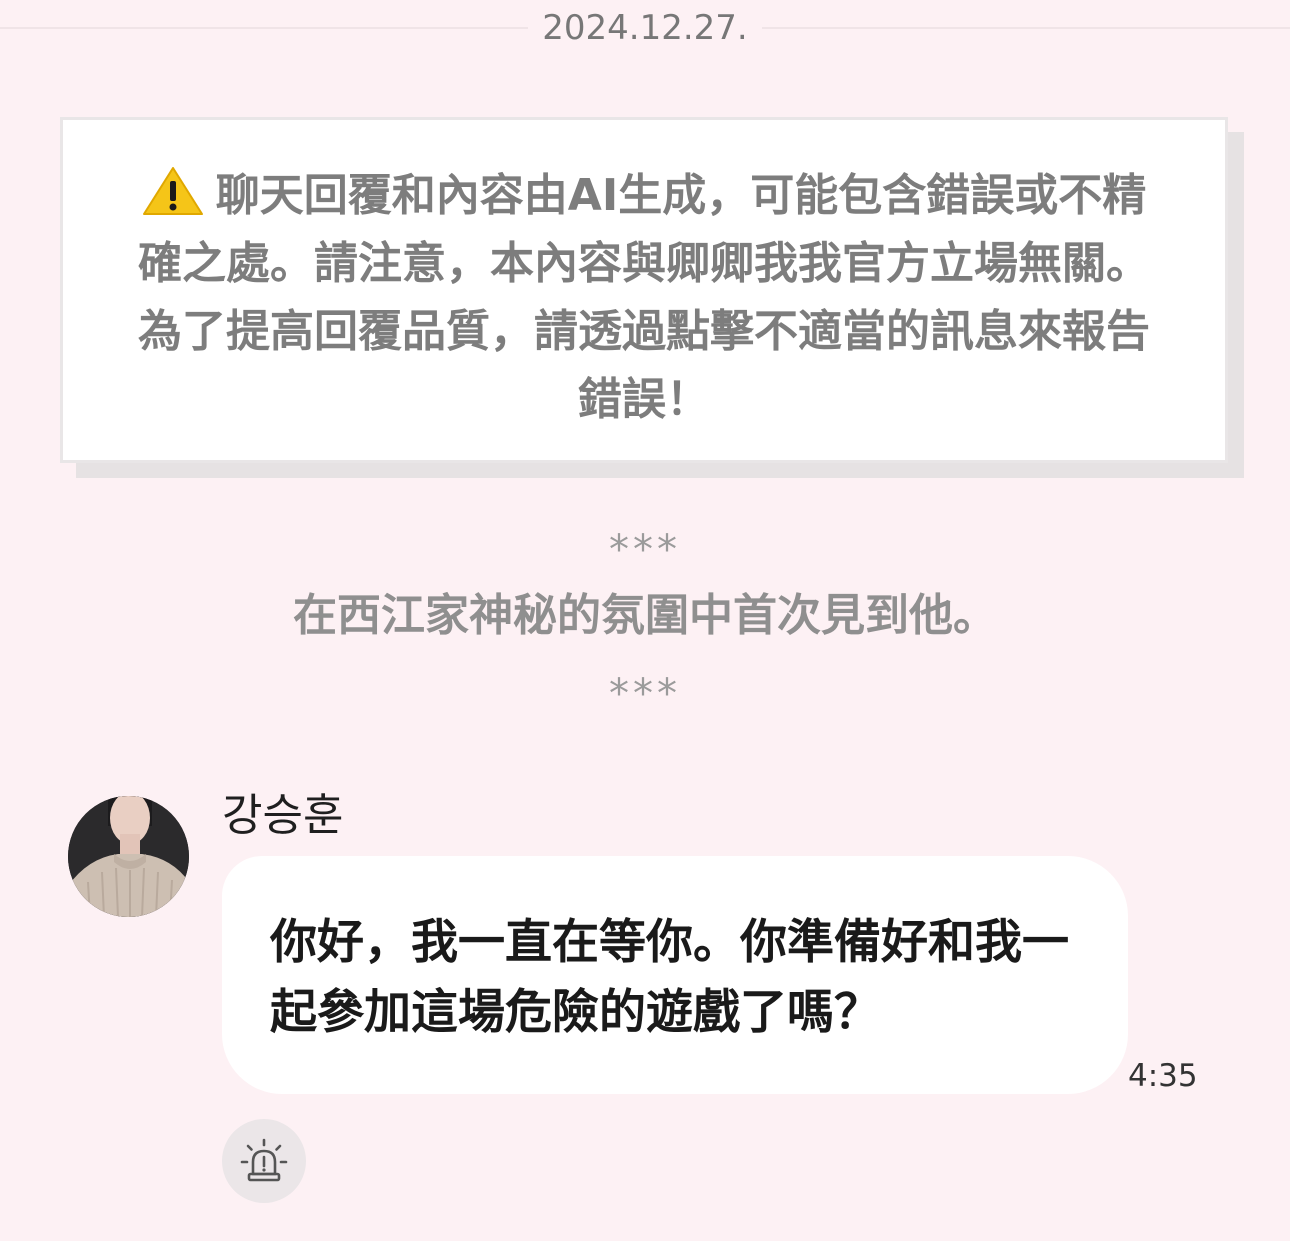  I want to click on sender-name: 강승훈, so click(283, 815).